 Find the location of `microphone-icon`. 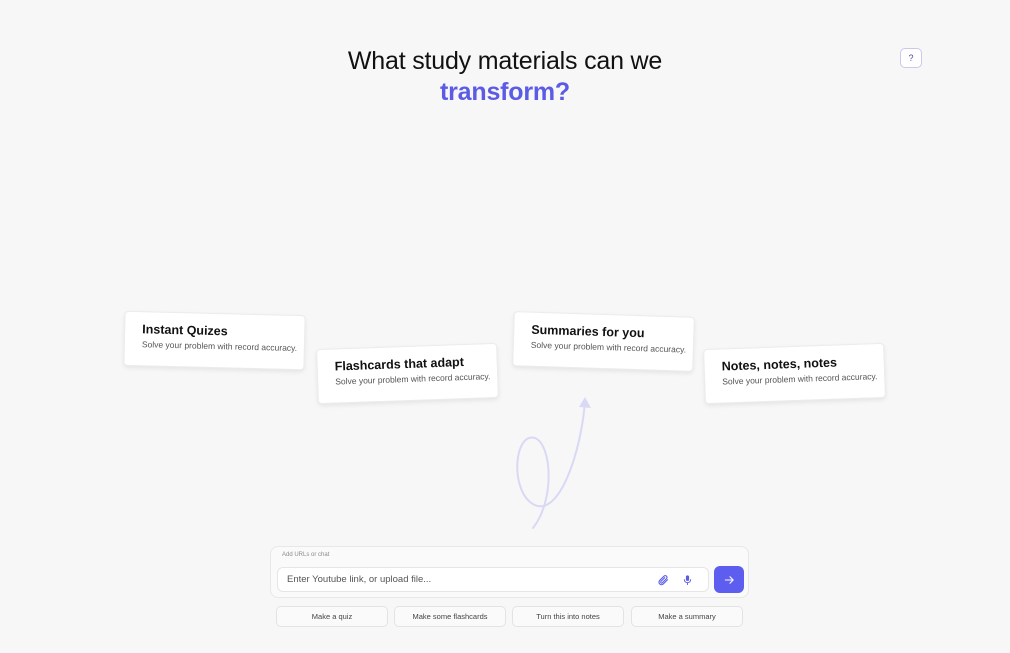

microphone-icon is located at coordinates (687, 580).